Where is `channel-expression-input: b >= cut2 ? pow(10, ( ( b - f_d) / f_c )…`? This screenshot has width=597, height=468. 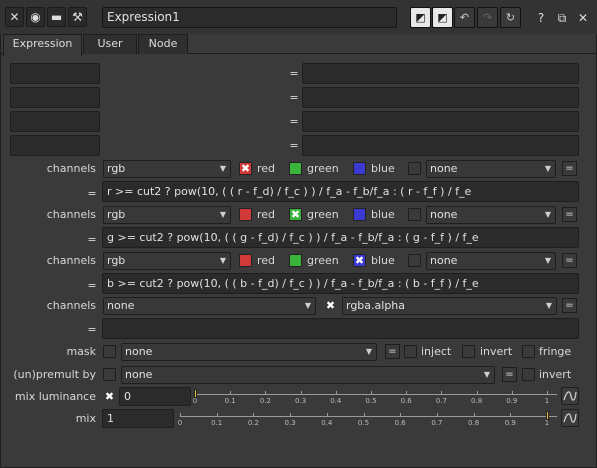 channel-expression-input: b >= cut2 ? pow(10, ( ( b - f_d) / f_c )… is located at coordinates (340, 283).